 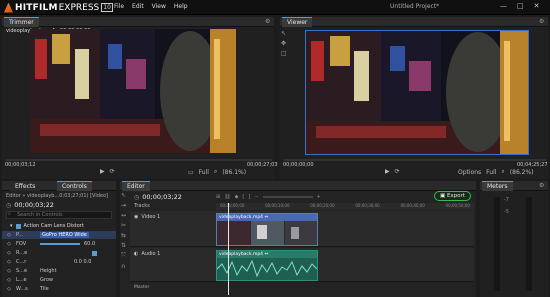 I want to click on marker-icon: ◆, so click(x=237, y=197).